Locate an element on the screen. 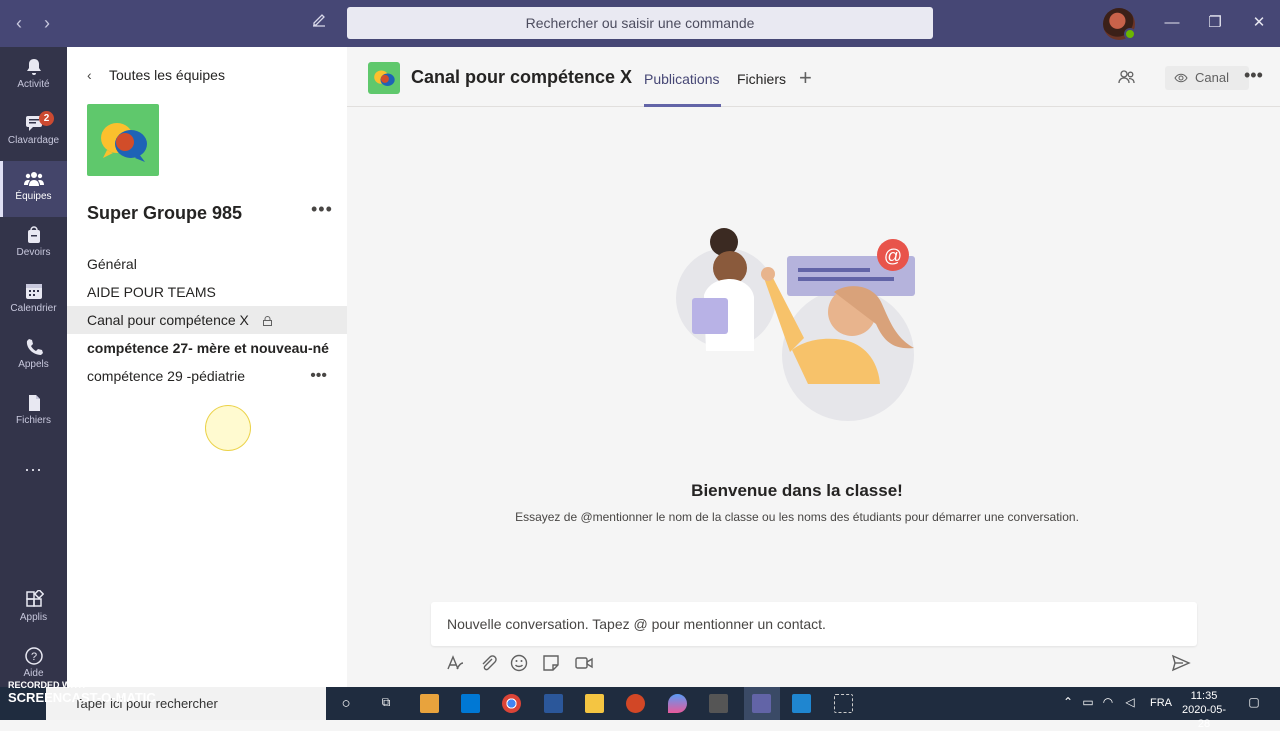 This screenshot has width=1280, height=731. cursor-highlight is located at coordinates (228, 428).